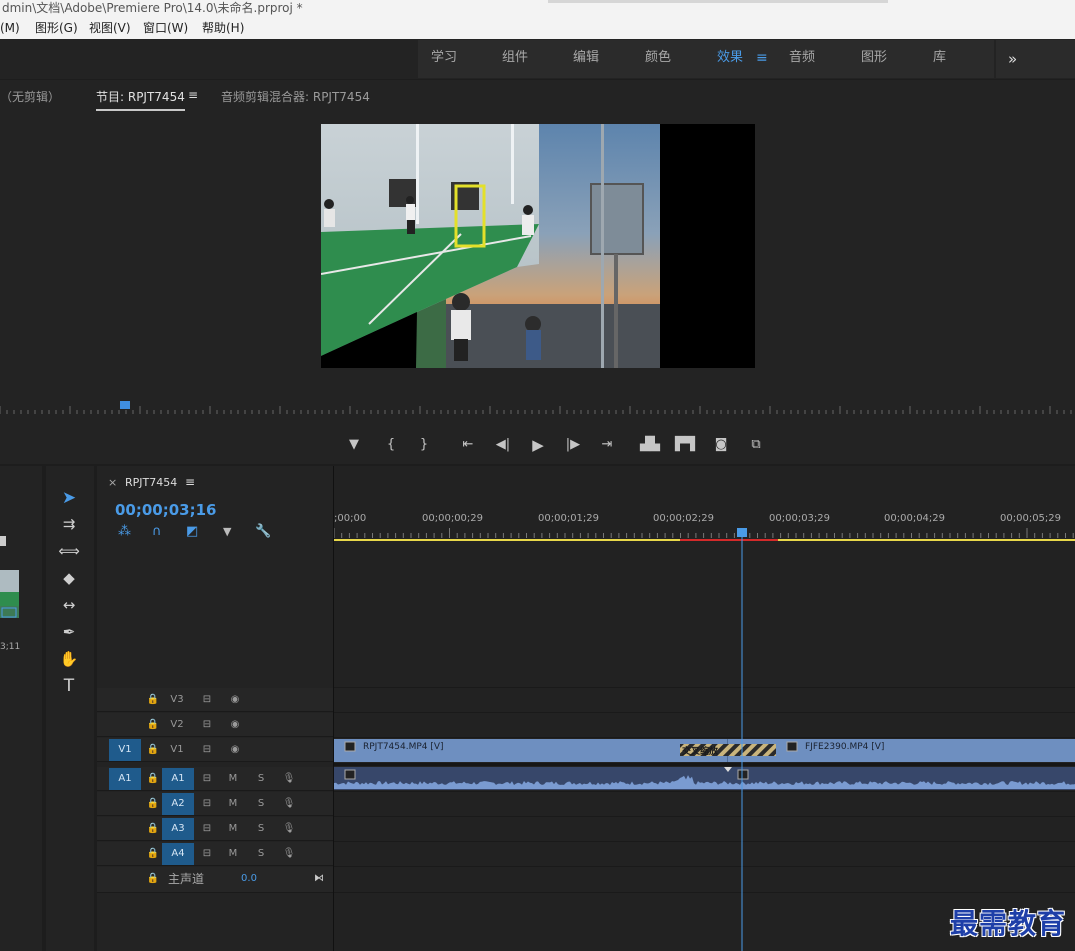  Describe the element at coordinates (607, 445) in the screenshot. I see `go-to-out-icon: ⇥` at that location.